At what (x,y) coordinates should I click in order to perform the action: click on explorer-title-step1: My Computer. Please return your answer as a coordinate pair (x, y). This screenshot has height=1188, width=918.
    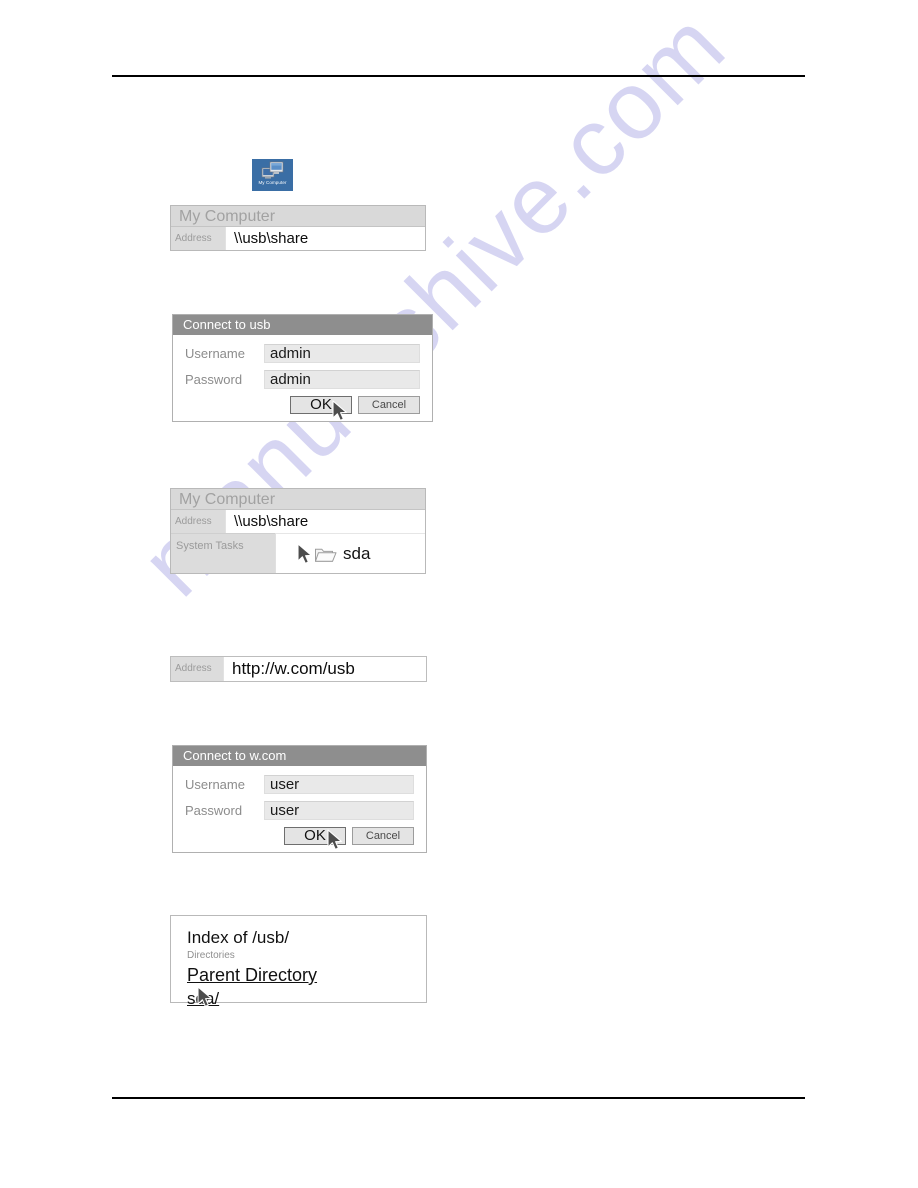
    Looking at the image, I should click on (298, 216).